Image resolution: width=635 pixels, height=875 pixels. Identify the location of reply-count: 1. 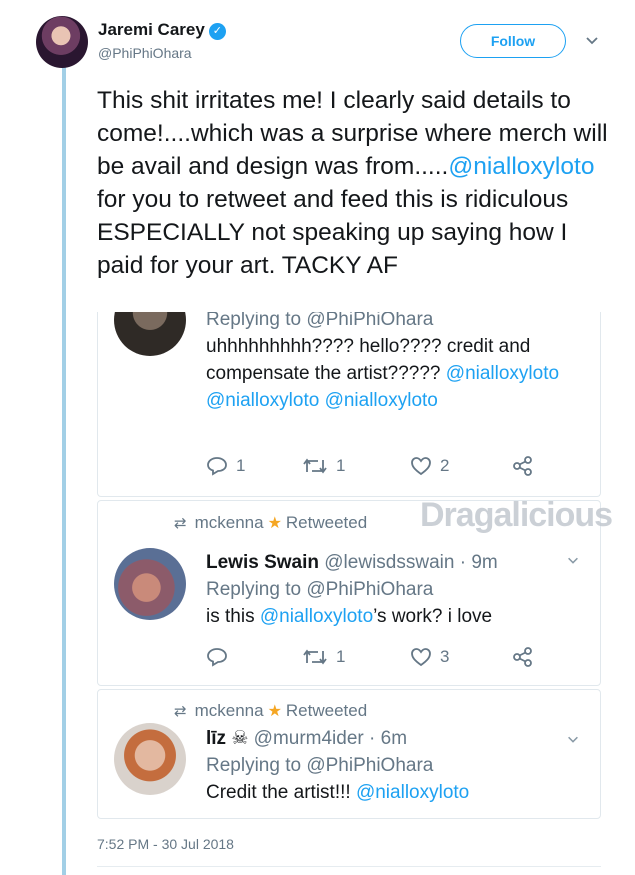
(241, 465).